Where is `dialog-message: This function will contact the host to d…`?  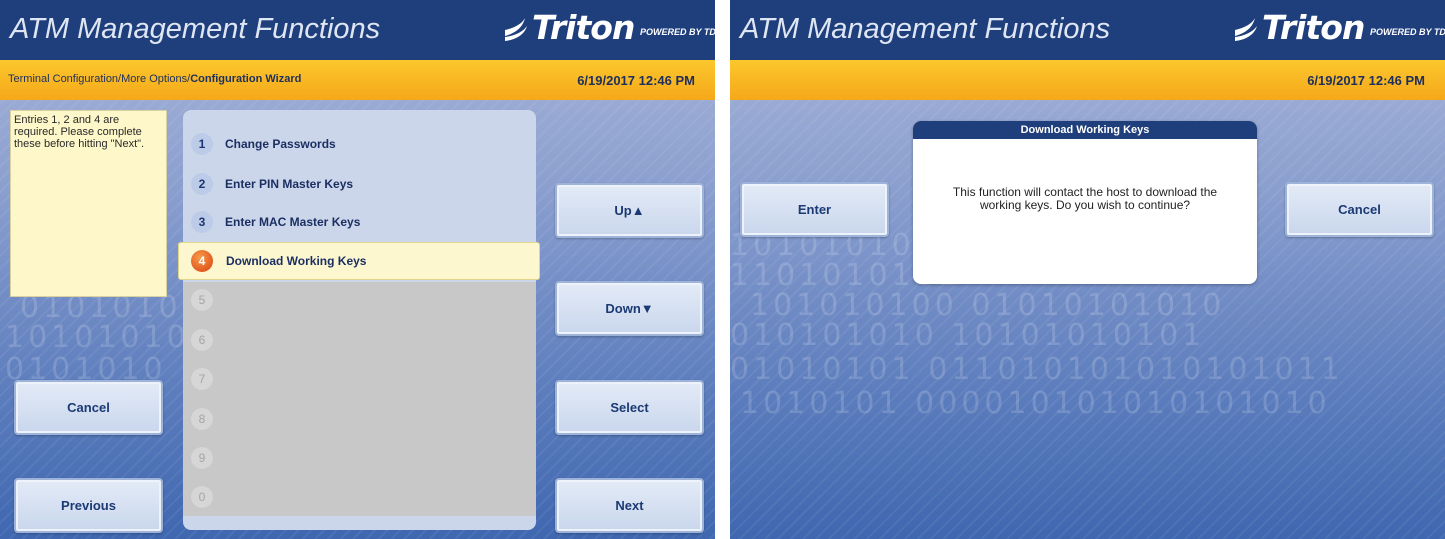
dialog-message: This function will contact the host to d… is located at coordinates (1085, 198).